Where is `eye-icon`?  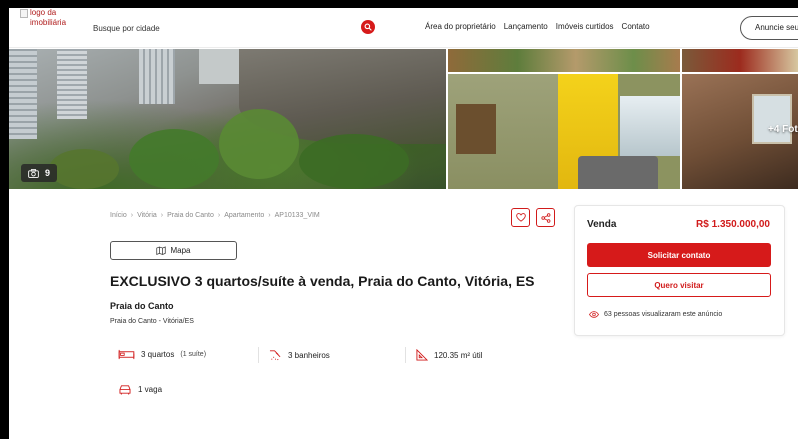 eye-icon is located at coordinates (594, 314).